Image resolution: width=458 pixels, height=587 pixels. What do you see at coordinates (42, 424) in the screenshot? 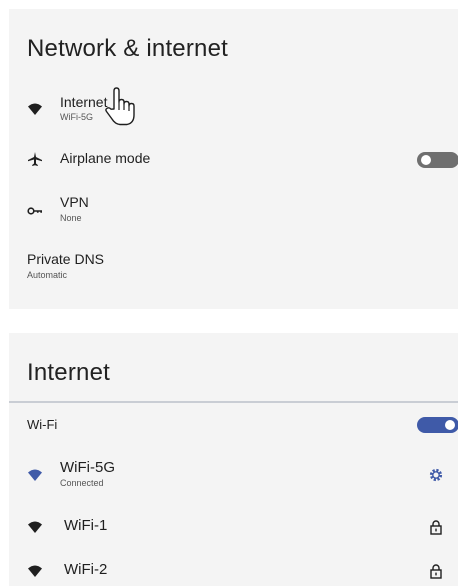
I see `wifi-label: Wi-Fi` at bounding box center [42, 424].